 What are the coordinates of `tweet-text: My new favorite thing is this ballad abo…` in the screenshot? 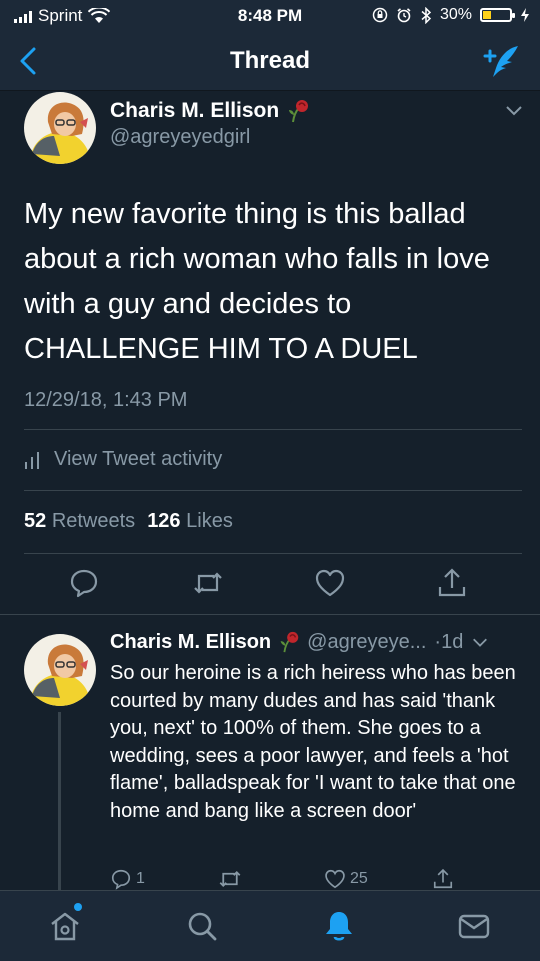 It's located at (257, 281).